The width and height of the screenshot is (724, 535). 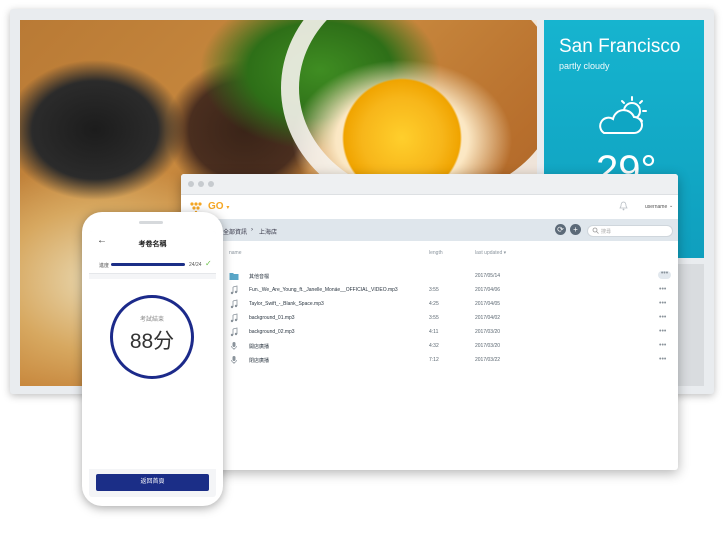 What do you see at coordinates (268, 233) in the screenshot?
I see `breadcrumb-item-current: 上海店` at bounding box center [268, 233].